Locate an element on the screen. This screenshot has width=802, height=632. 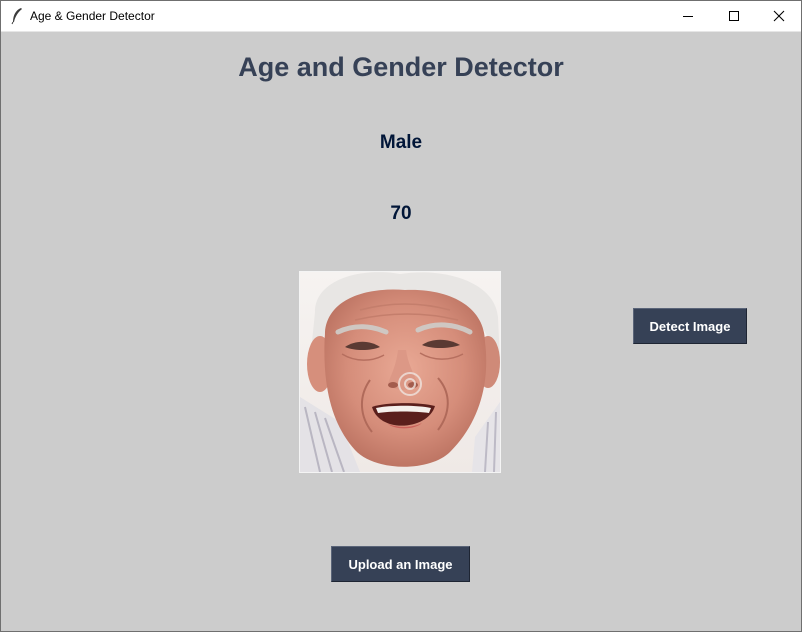
face-photo-illustration is located at coordinates (400, 372).